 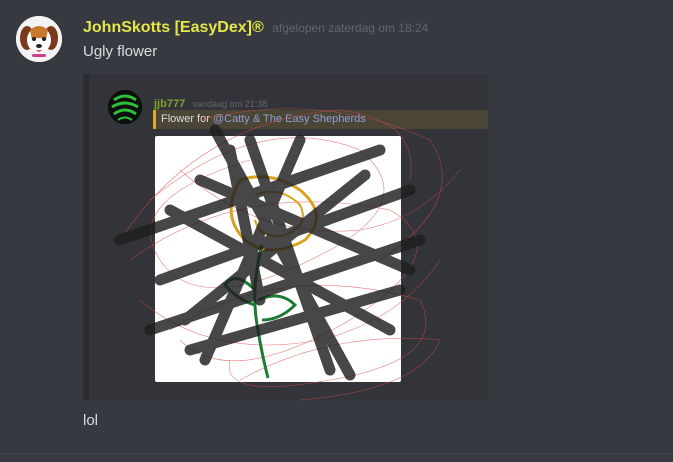 What do you see at coordinates (336, 453) in the screenshot?
I see `message-divider` at bounding box center [336, 453].